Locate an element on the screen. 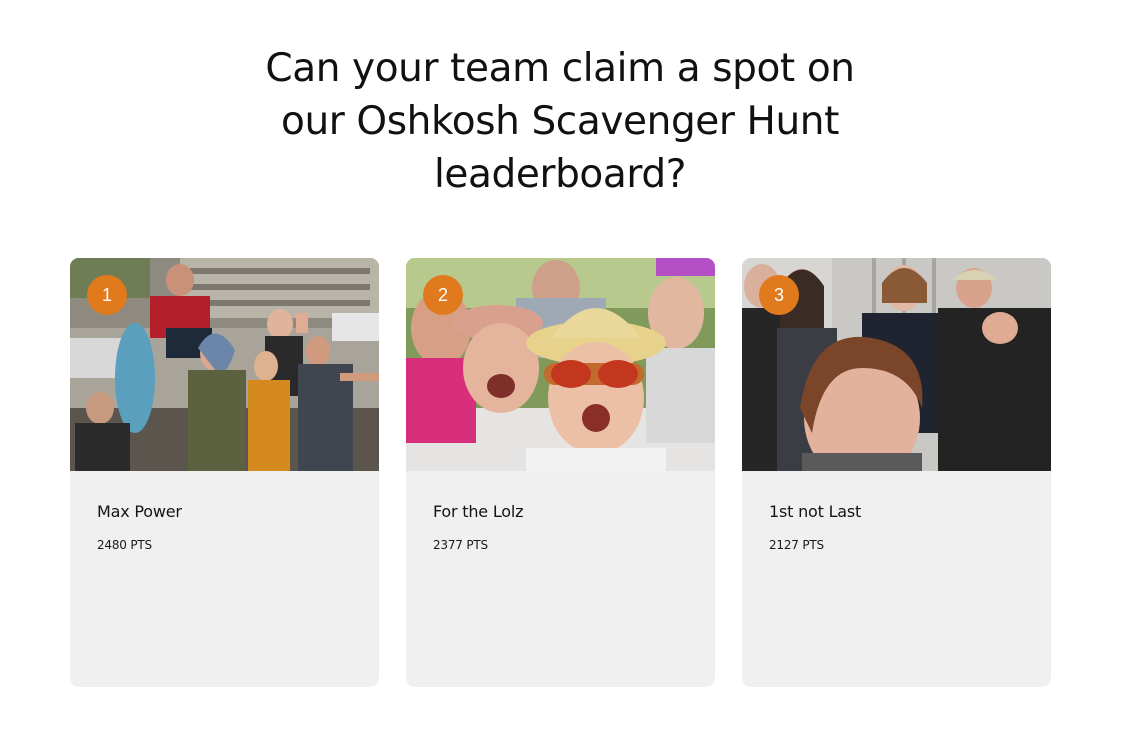 The image size is (1123, 740). rank-badge: 2 is located at coordinates (443, 295).